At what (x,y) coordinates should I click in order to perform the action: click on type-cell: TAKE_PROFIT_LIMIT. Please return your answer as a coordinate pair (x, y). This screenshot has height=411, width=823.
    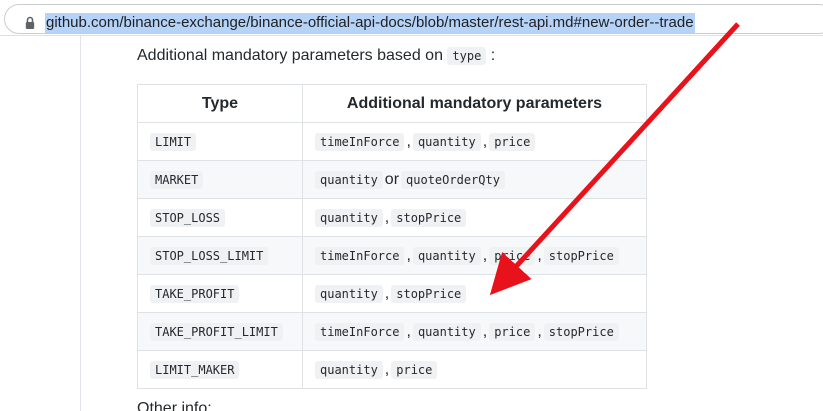
    Looking at the image, I should click on (220, 331).